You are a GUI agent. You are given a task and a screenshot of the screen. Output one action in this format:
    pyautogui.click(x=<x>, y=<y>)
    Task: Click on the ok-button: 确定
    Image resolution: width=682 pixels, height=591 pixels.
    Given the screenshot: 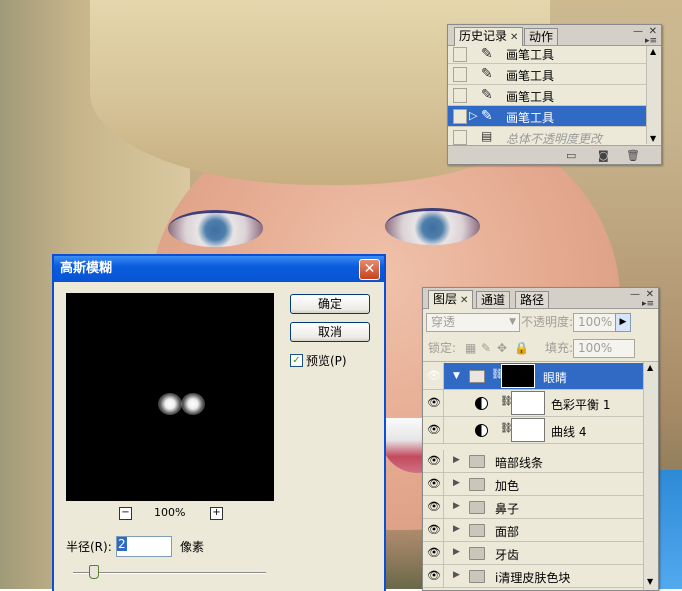 What is the action you would take?
    pyautogui.click(x=330, y=304)
    